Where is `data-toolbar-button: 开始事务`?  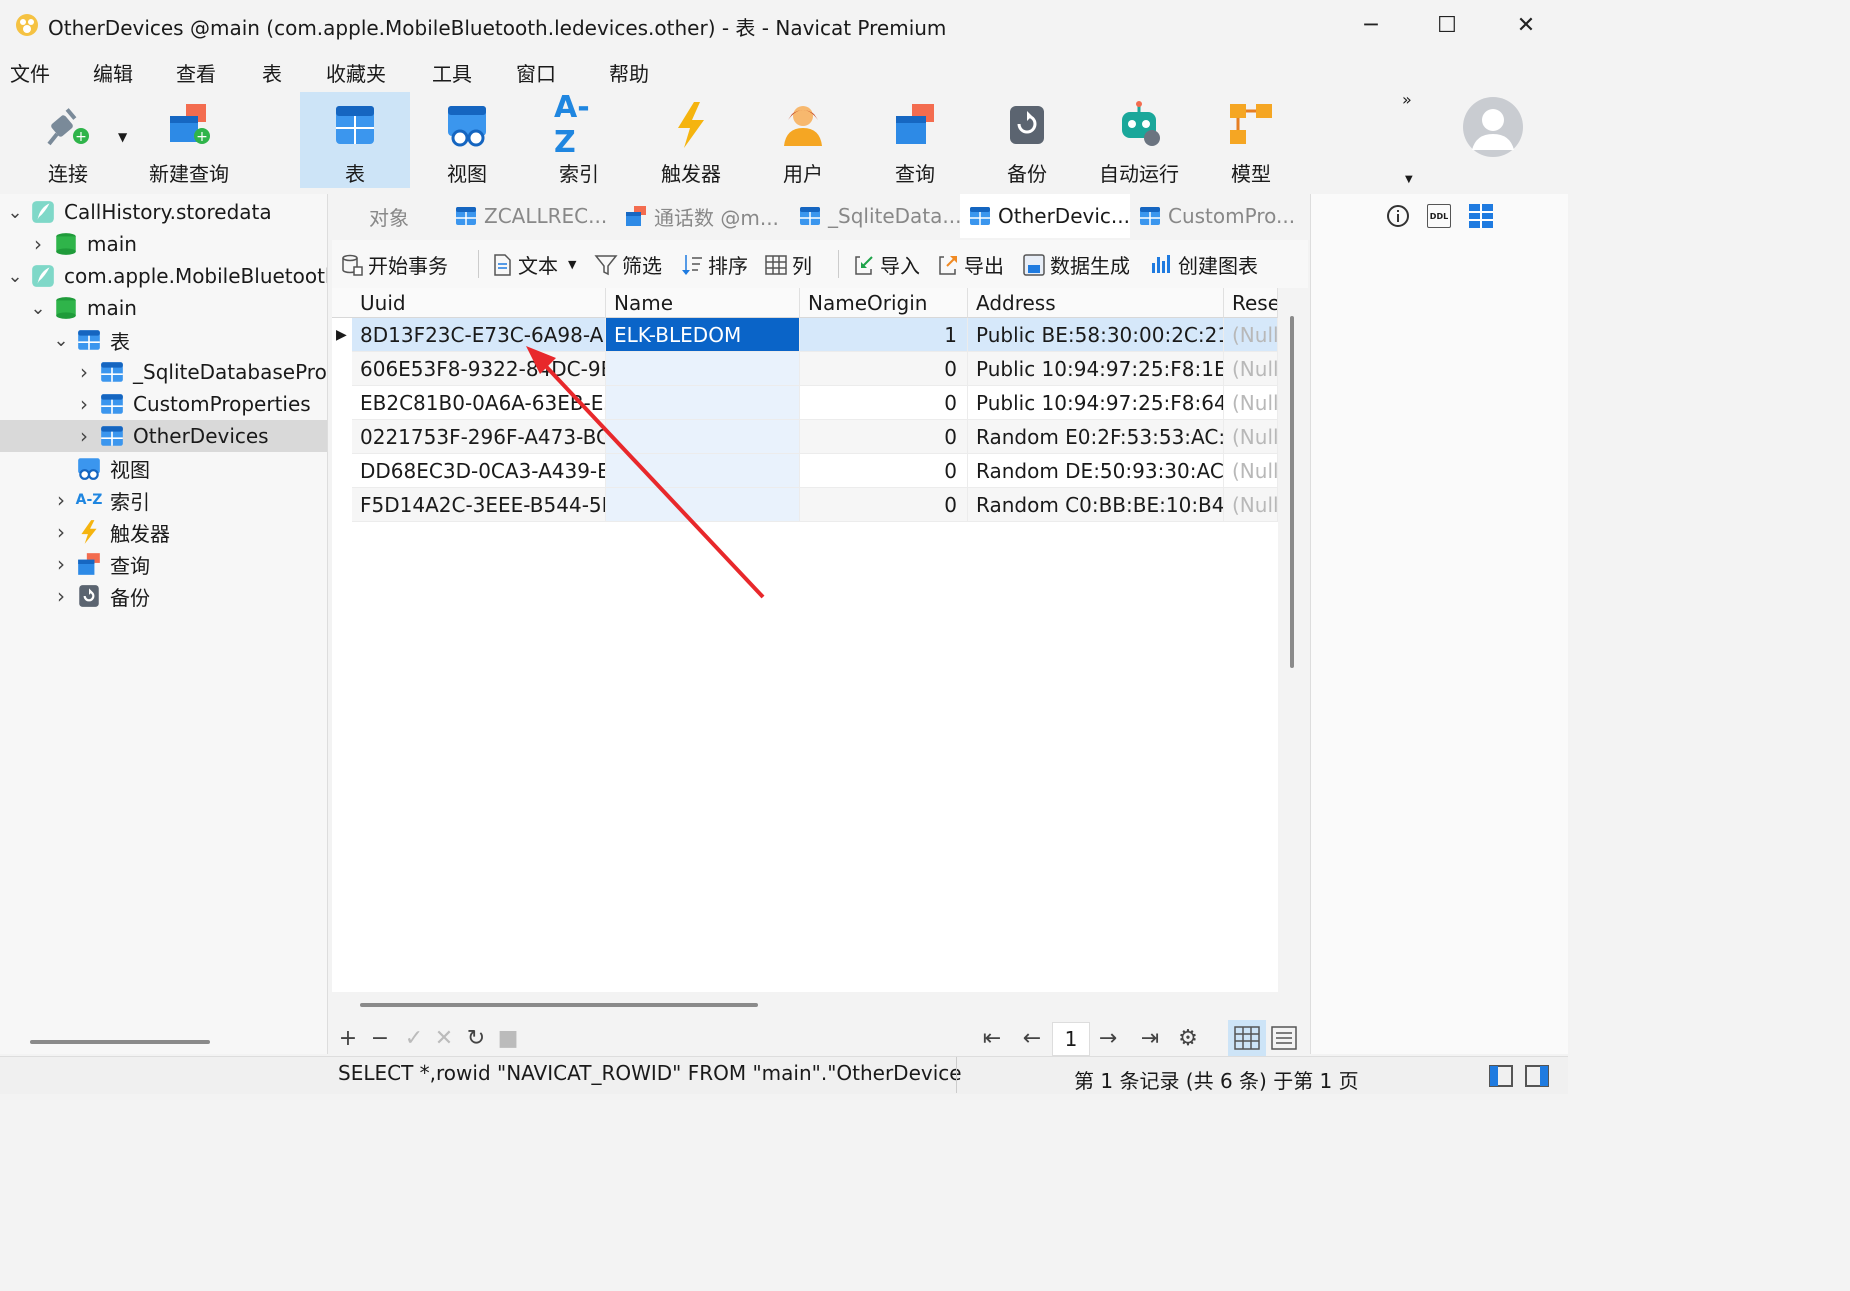 data-toolbar-button: 开始事务 is located at coordinates (394, 264).